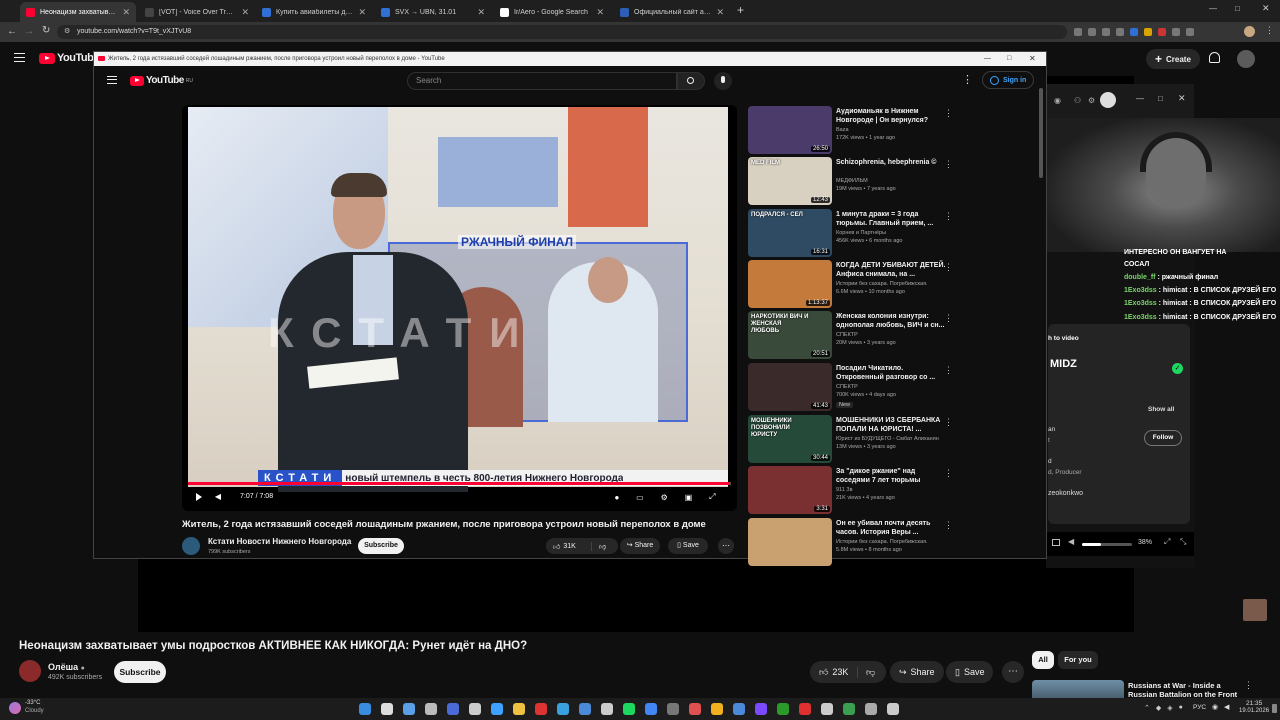 This screenshot has width=1280, height=720. What do you see at coordinates (1161, 409) in the screenshot?
I see `show-all-link: Show all` at bounding box center [1161, 409].